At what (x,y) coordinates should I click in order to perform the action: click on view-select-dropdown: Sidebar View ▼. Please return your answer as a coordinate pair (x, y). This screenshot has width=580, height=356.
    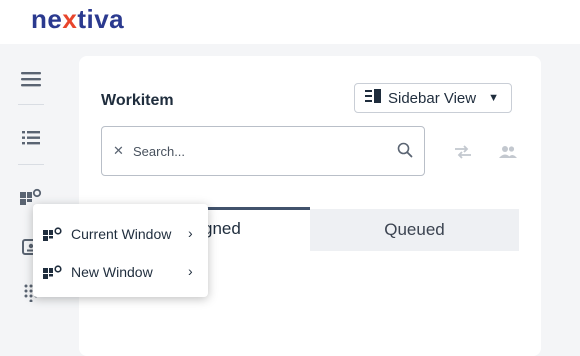
    Looking at the image, I should click on (433, 98).